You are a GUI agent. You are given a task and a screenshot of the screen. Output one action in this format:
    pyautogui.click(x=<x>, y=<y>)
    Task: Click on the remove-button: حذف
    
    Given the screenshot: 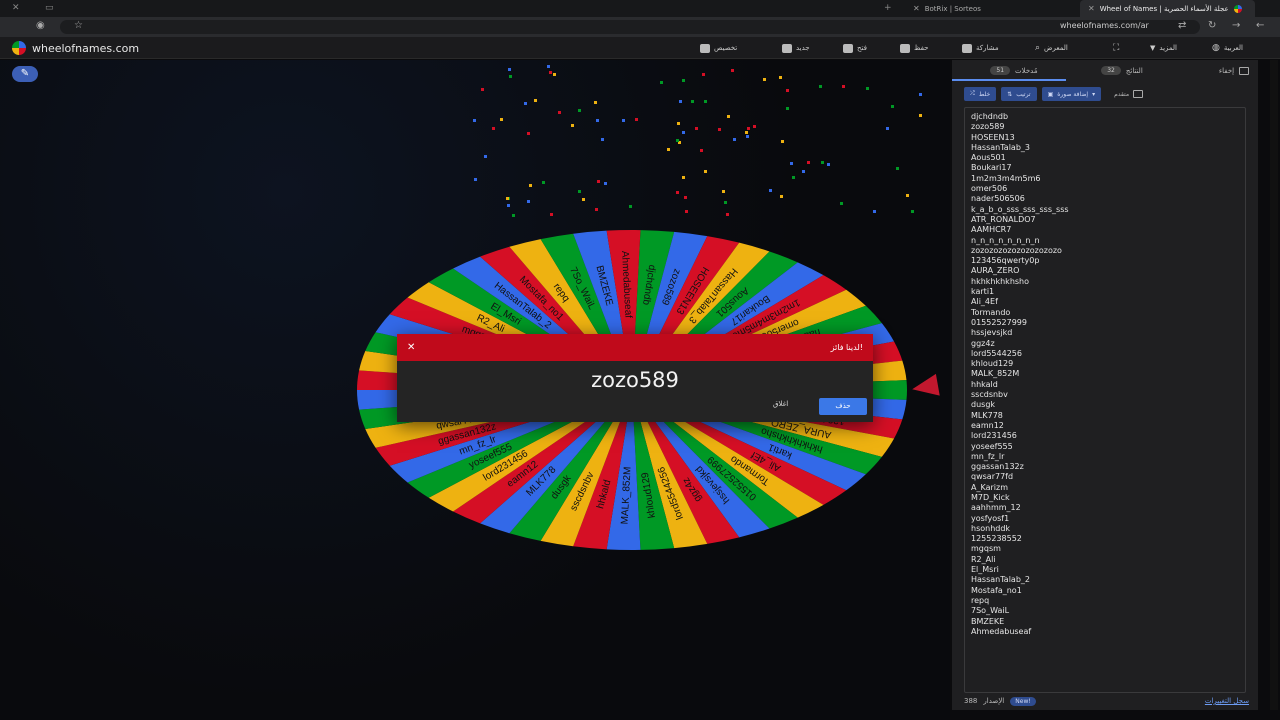 What is the action you would take?
    pyautogui.click(x=843, y=406)
    